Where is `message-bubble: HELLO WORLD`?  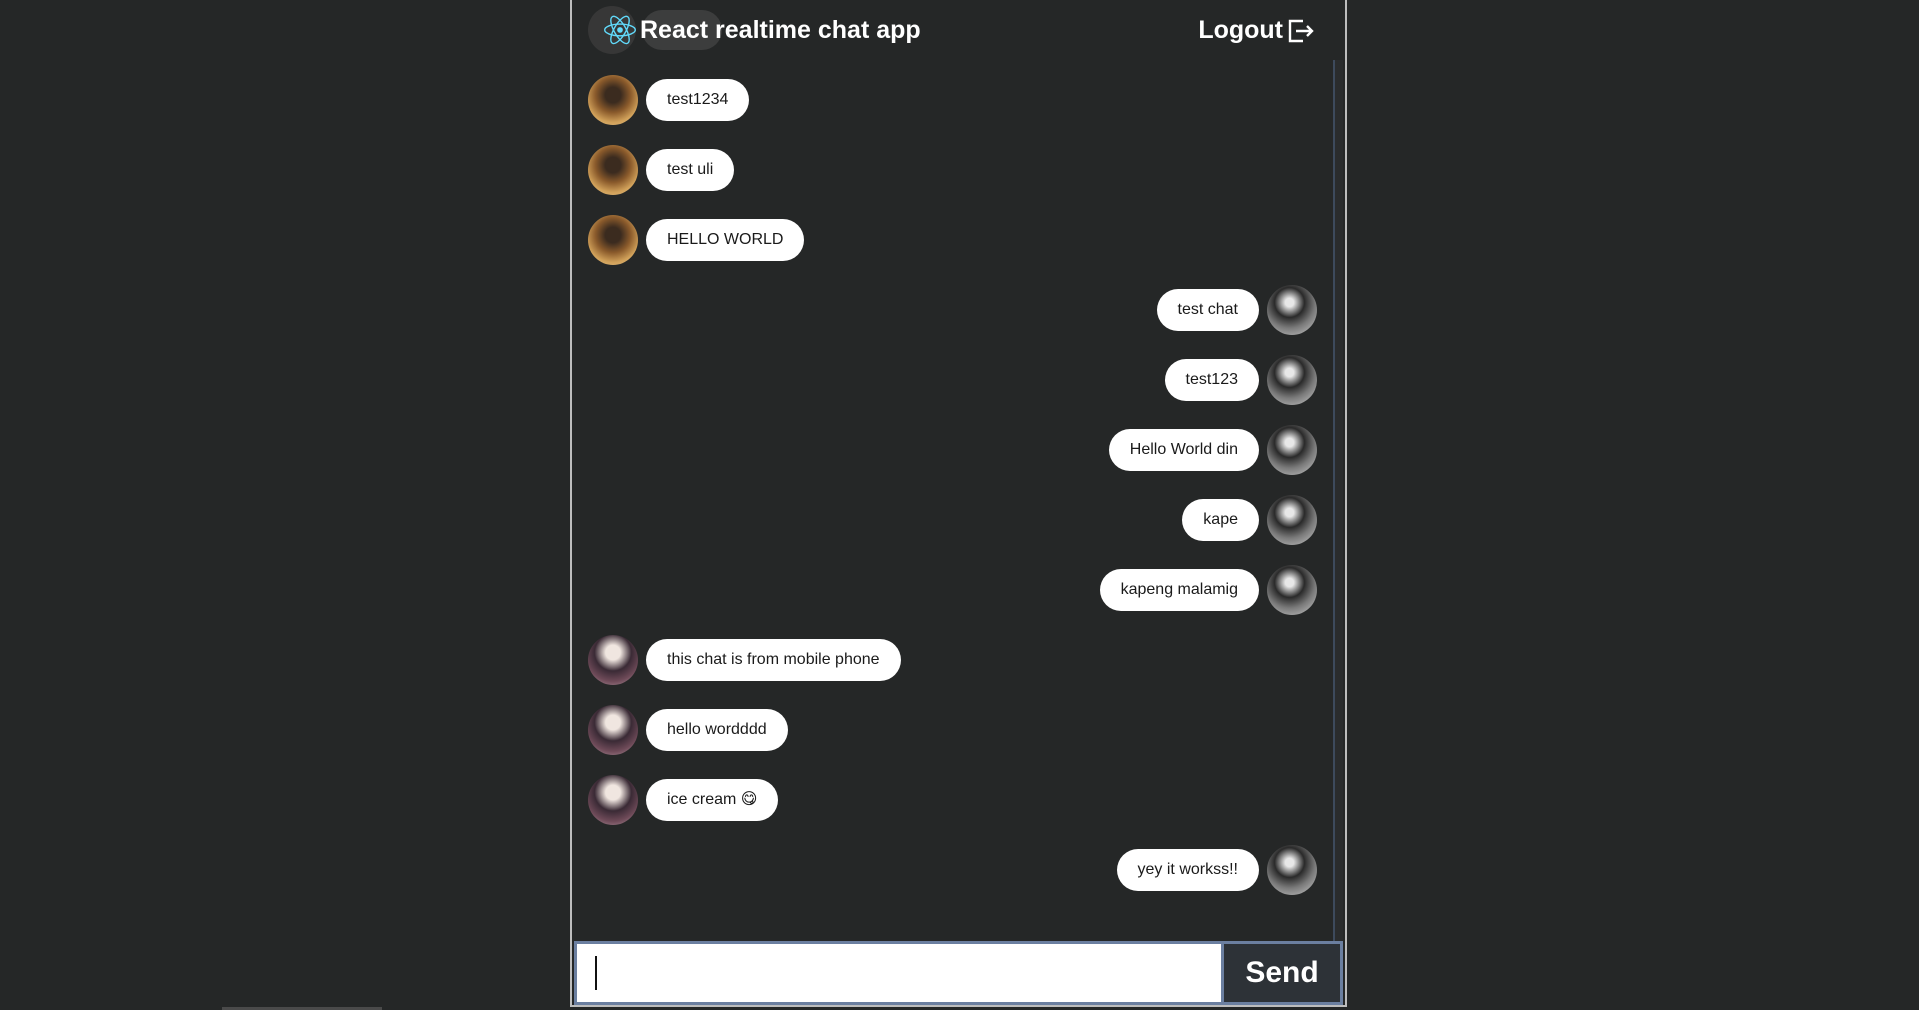 message-bubble: HELLO WORLD is located at coordinates (725, 240).